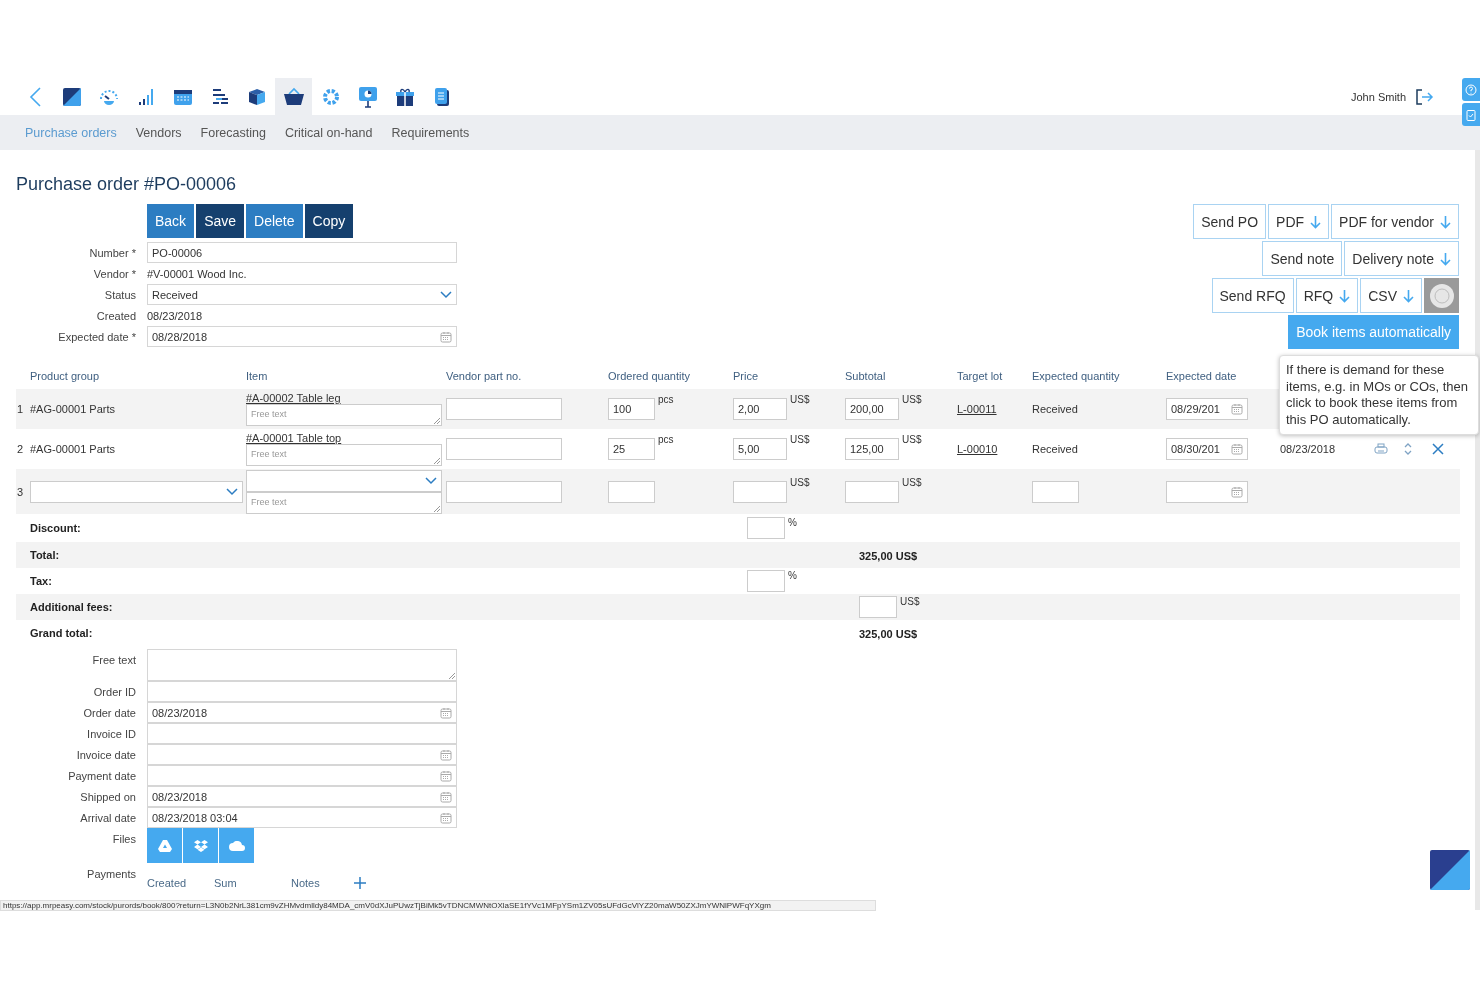 Image resolution: width=1480 pixels, height=987 pixels. What do you see at coordinates (760, 491) in the screenshot?
I see `price-field` at bounding box center [760, 491].